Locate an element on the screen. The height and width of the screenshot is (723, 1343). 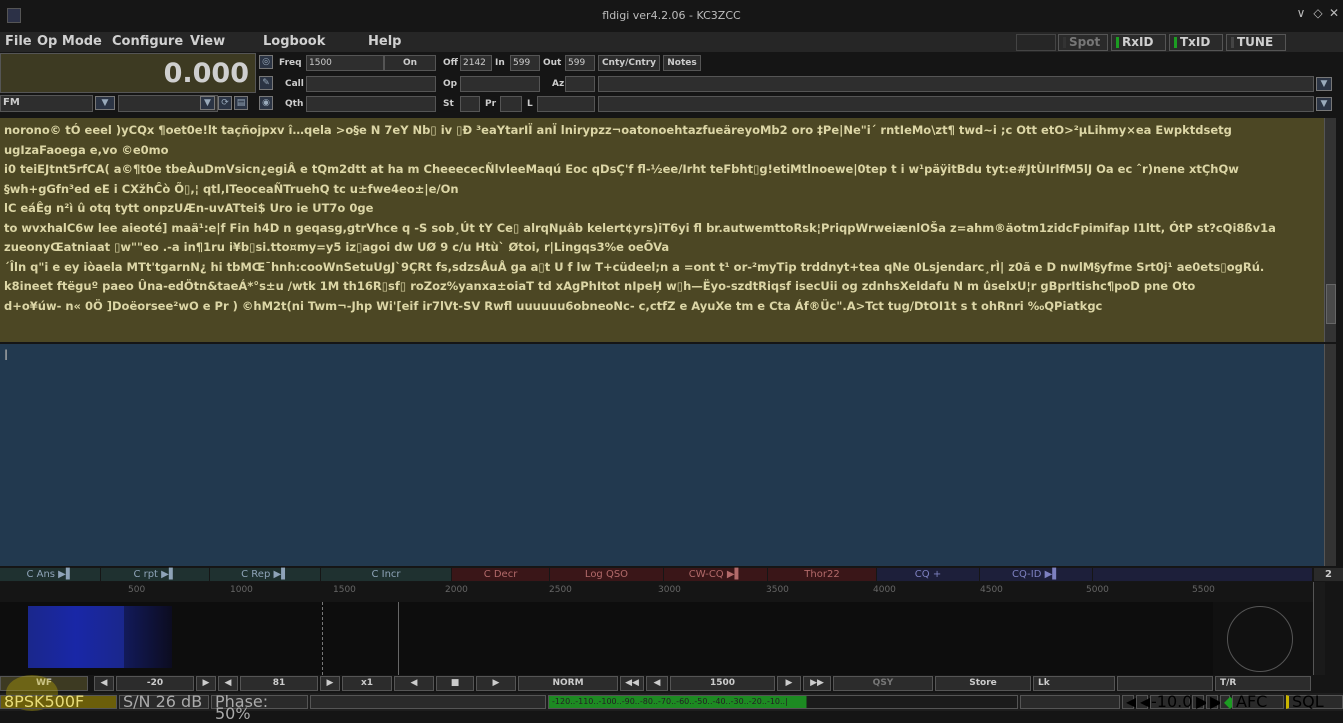
notes-field is located at coordinates (956, 84).